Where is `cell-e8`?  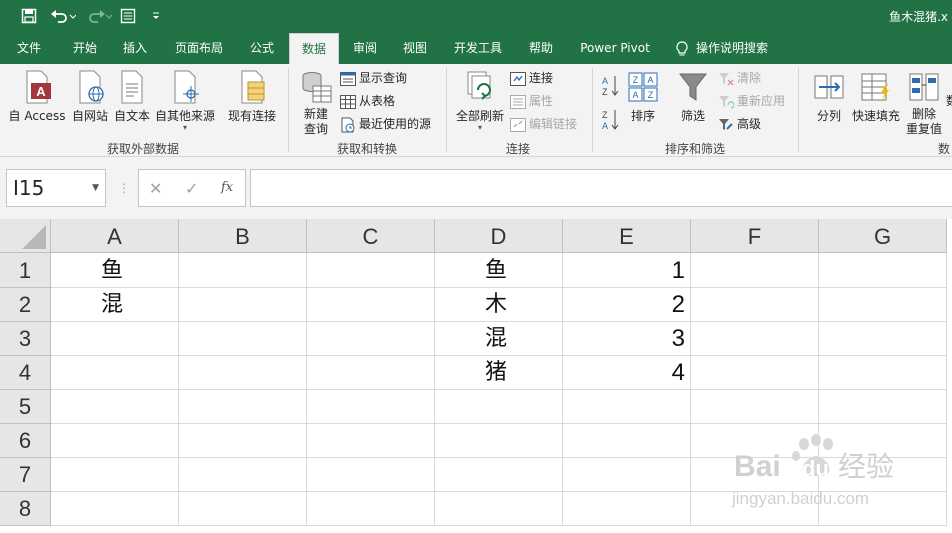 cell-e8 is located at coordinates (627, 509).